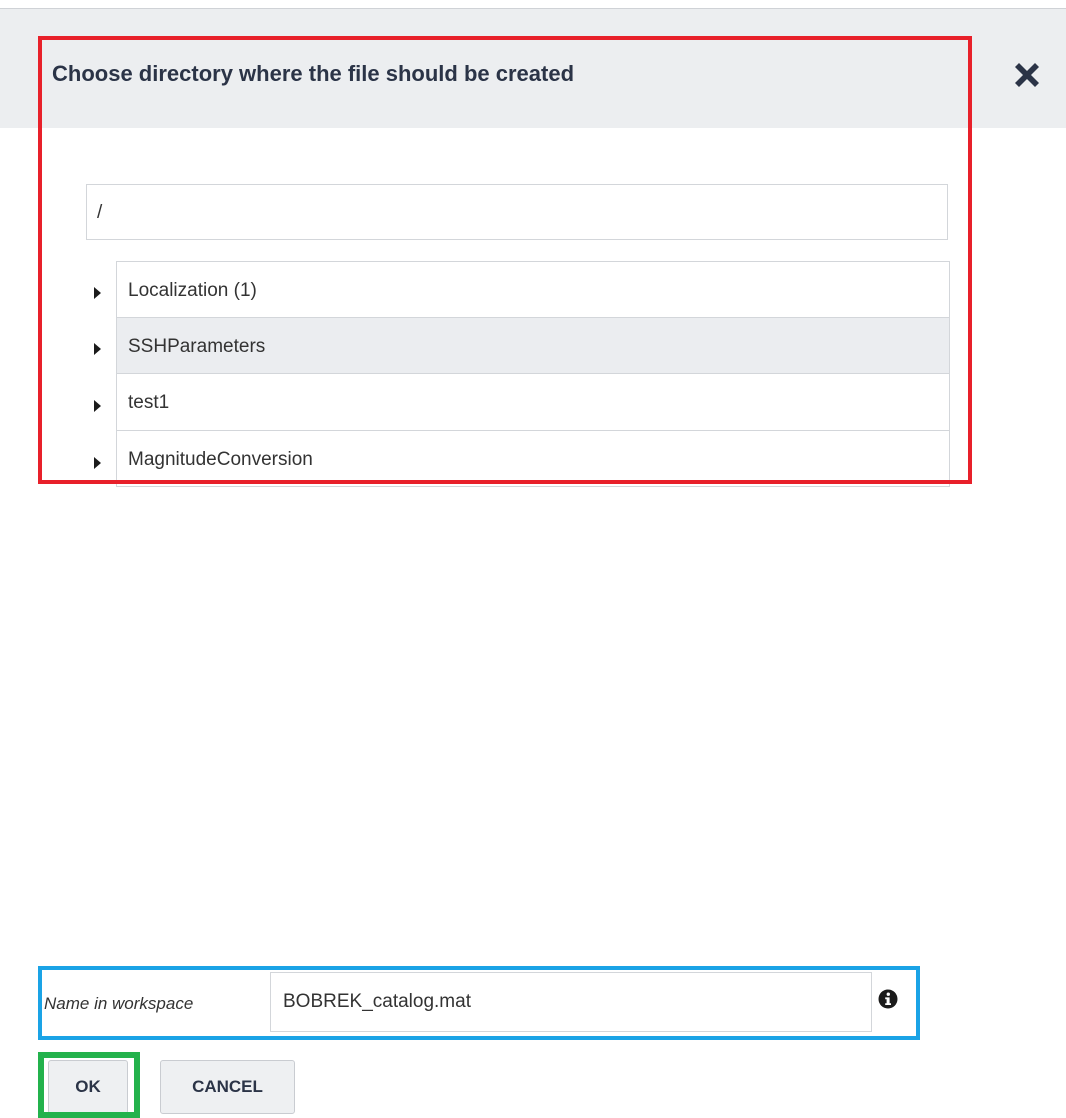 This screenshot has height=1118, width=1066. What do you see at coordinates (1027, 75) in the screenshot?
I see `close-icon` at bounding box center [1027, 75].